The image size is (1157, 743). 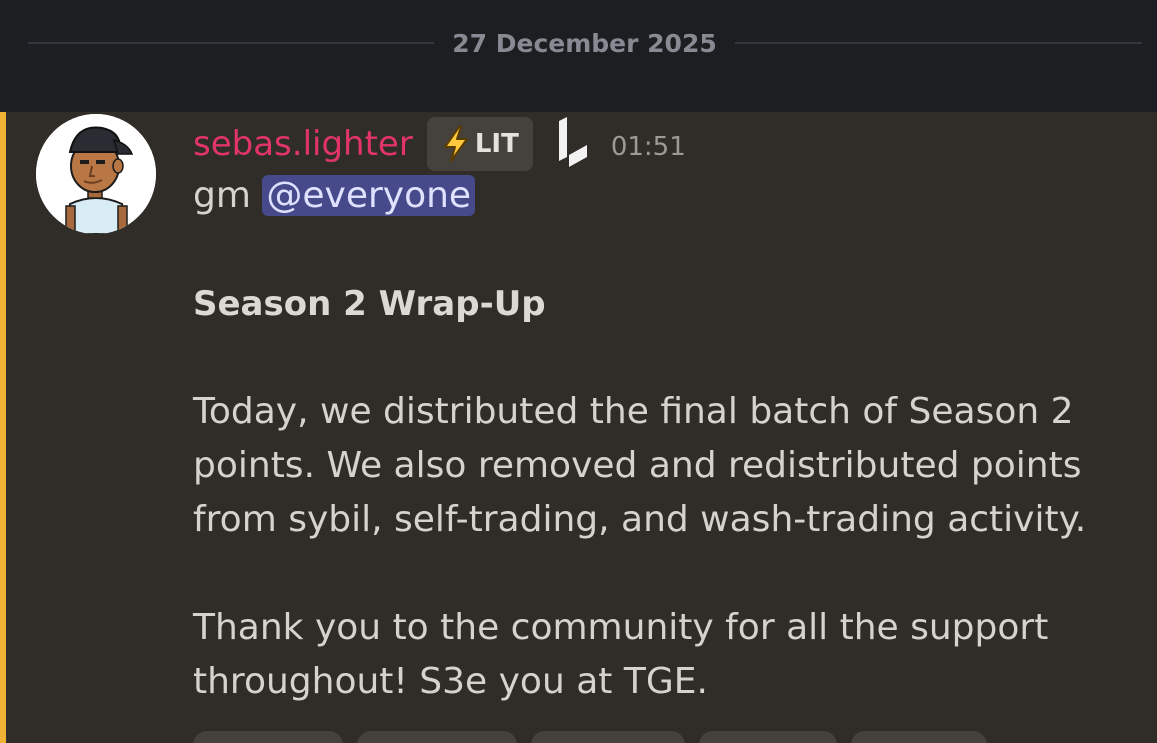 I want to click on greeting-text: gm, so click(x=222, y=195).